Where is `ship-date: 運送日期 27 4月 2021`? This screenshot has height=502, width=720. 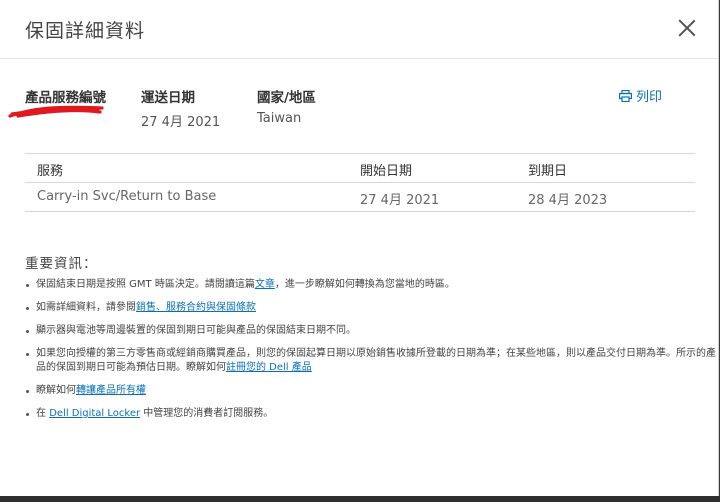 ship-date: 運送日期 27 4月 2021 is located at coordinates (180, 108).